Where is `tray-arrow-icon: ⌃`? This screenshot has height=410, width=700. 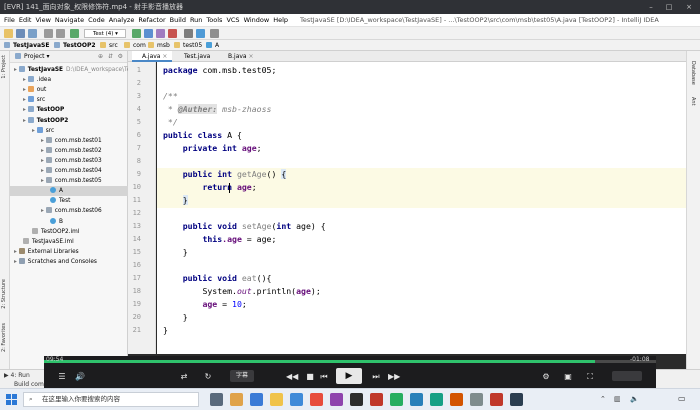 tray-arrow-icon: ⌃ is located at coordinates (603, 399).